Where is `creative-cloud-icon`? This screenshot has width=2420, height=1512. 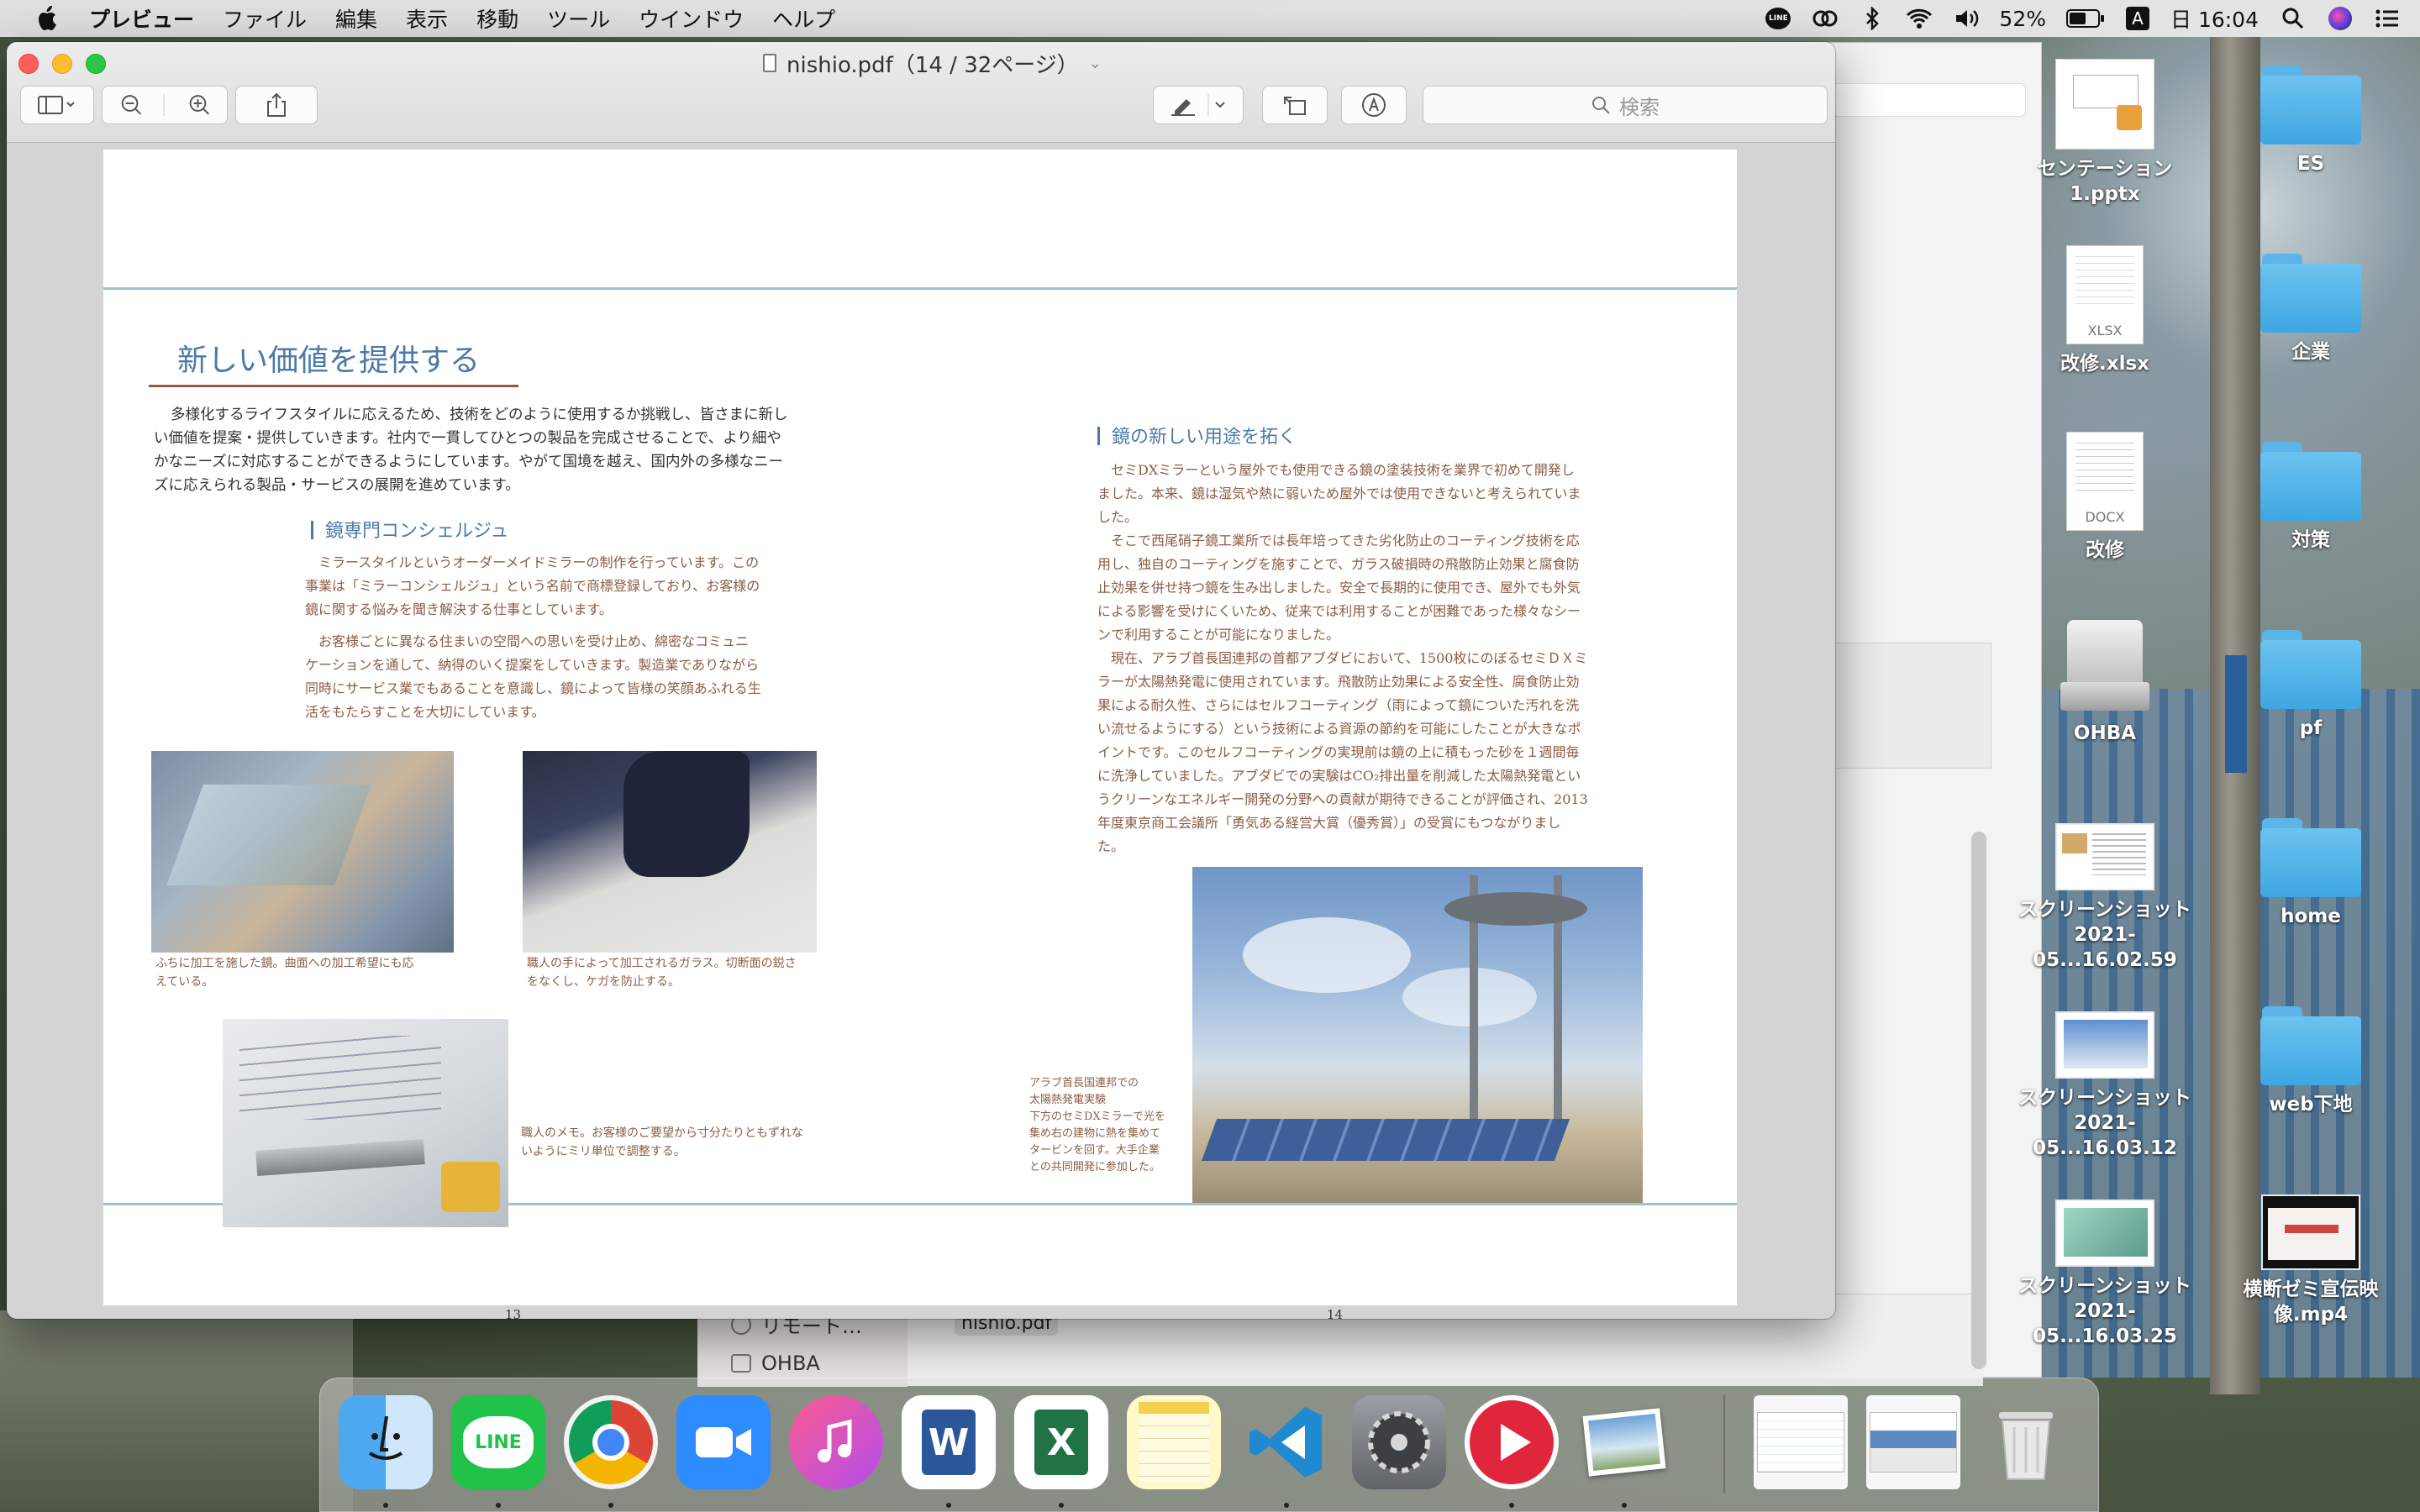
creative-cloud-icon is located at coordinates (1825, 18).